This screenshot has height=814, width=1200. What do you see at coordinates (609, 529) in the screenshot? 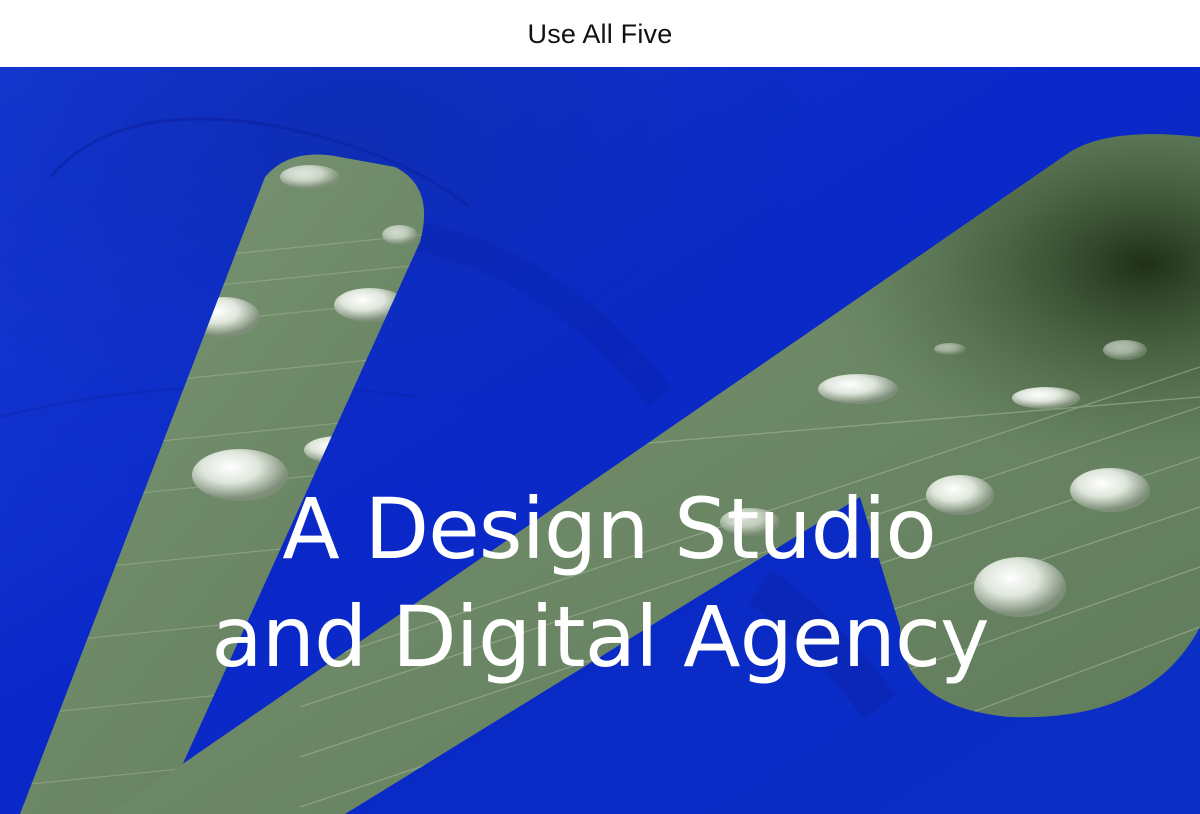
I see `hero-headline-line-1: A Design Studio` at bounding box center [609, 529].